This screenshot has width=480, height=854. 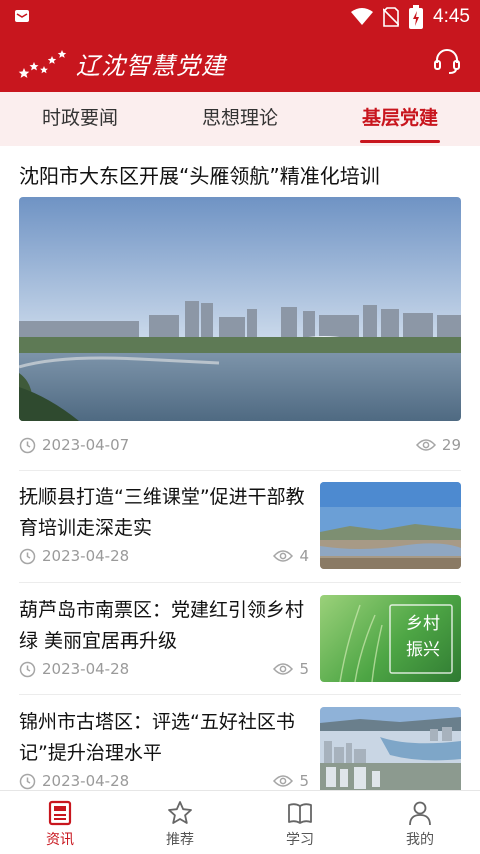 What do you see at coordinates (451, 16) in the screenshot?
I see `clock: 4:45` at bounding box center [451, 16].